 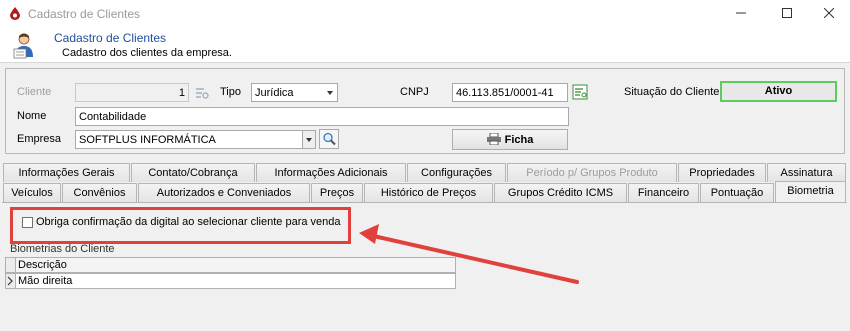 What do you see at coordinates (224, 192) in the screenshot?
I see `tab-autorizados-conveniados: Autorizados e Conveniados` at bounding box center [224, 192].